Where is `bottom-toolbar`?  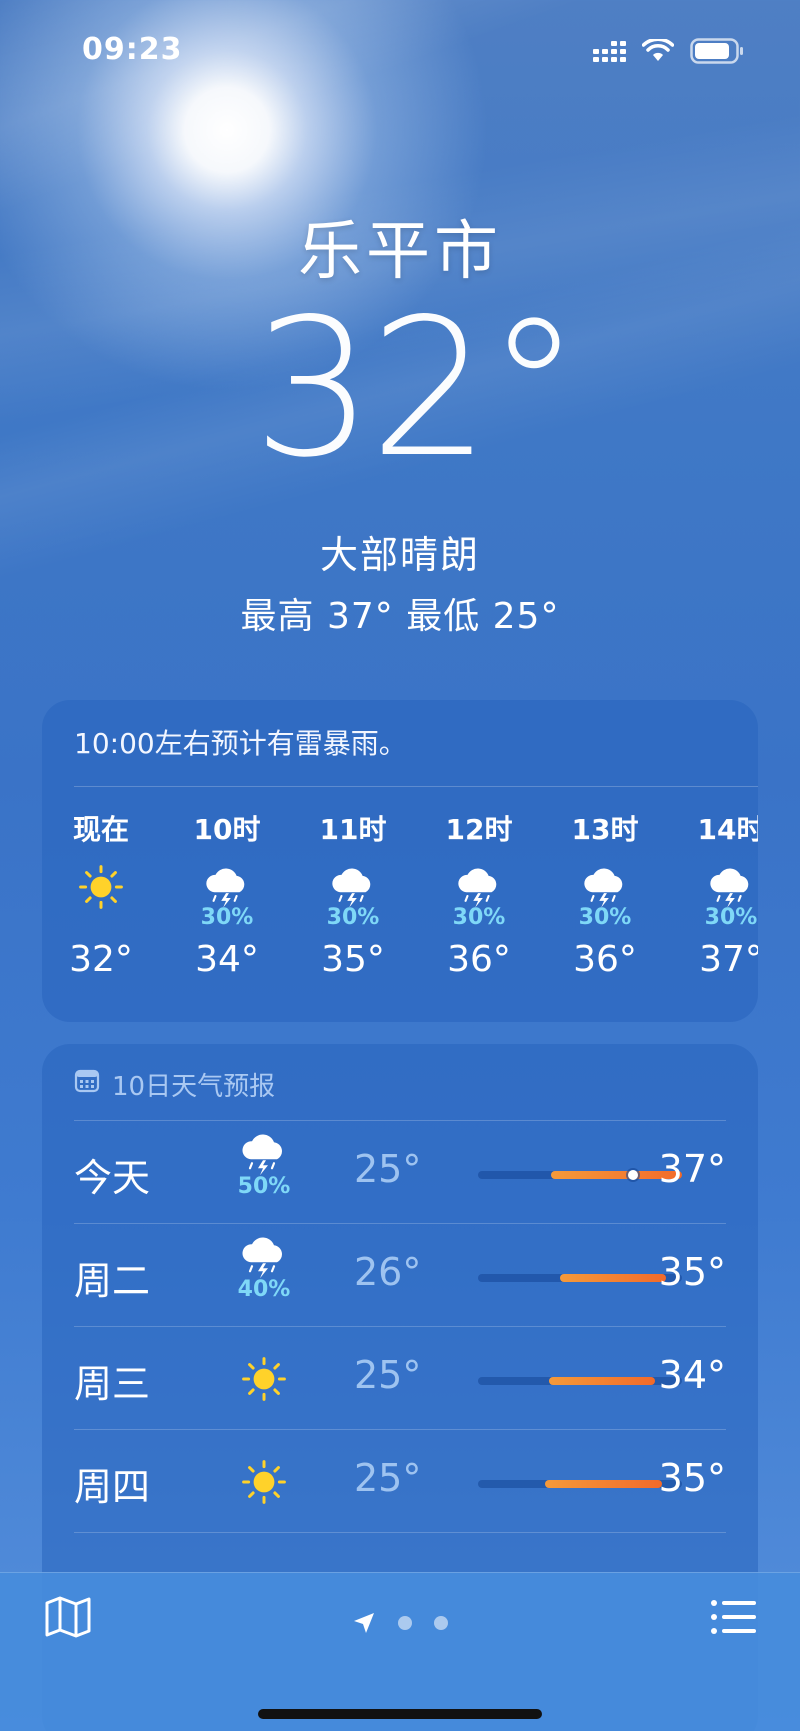 bottom-toolbar is located at coordinates (400, 1651).